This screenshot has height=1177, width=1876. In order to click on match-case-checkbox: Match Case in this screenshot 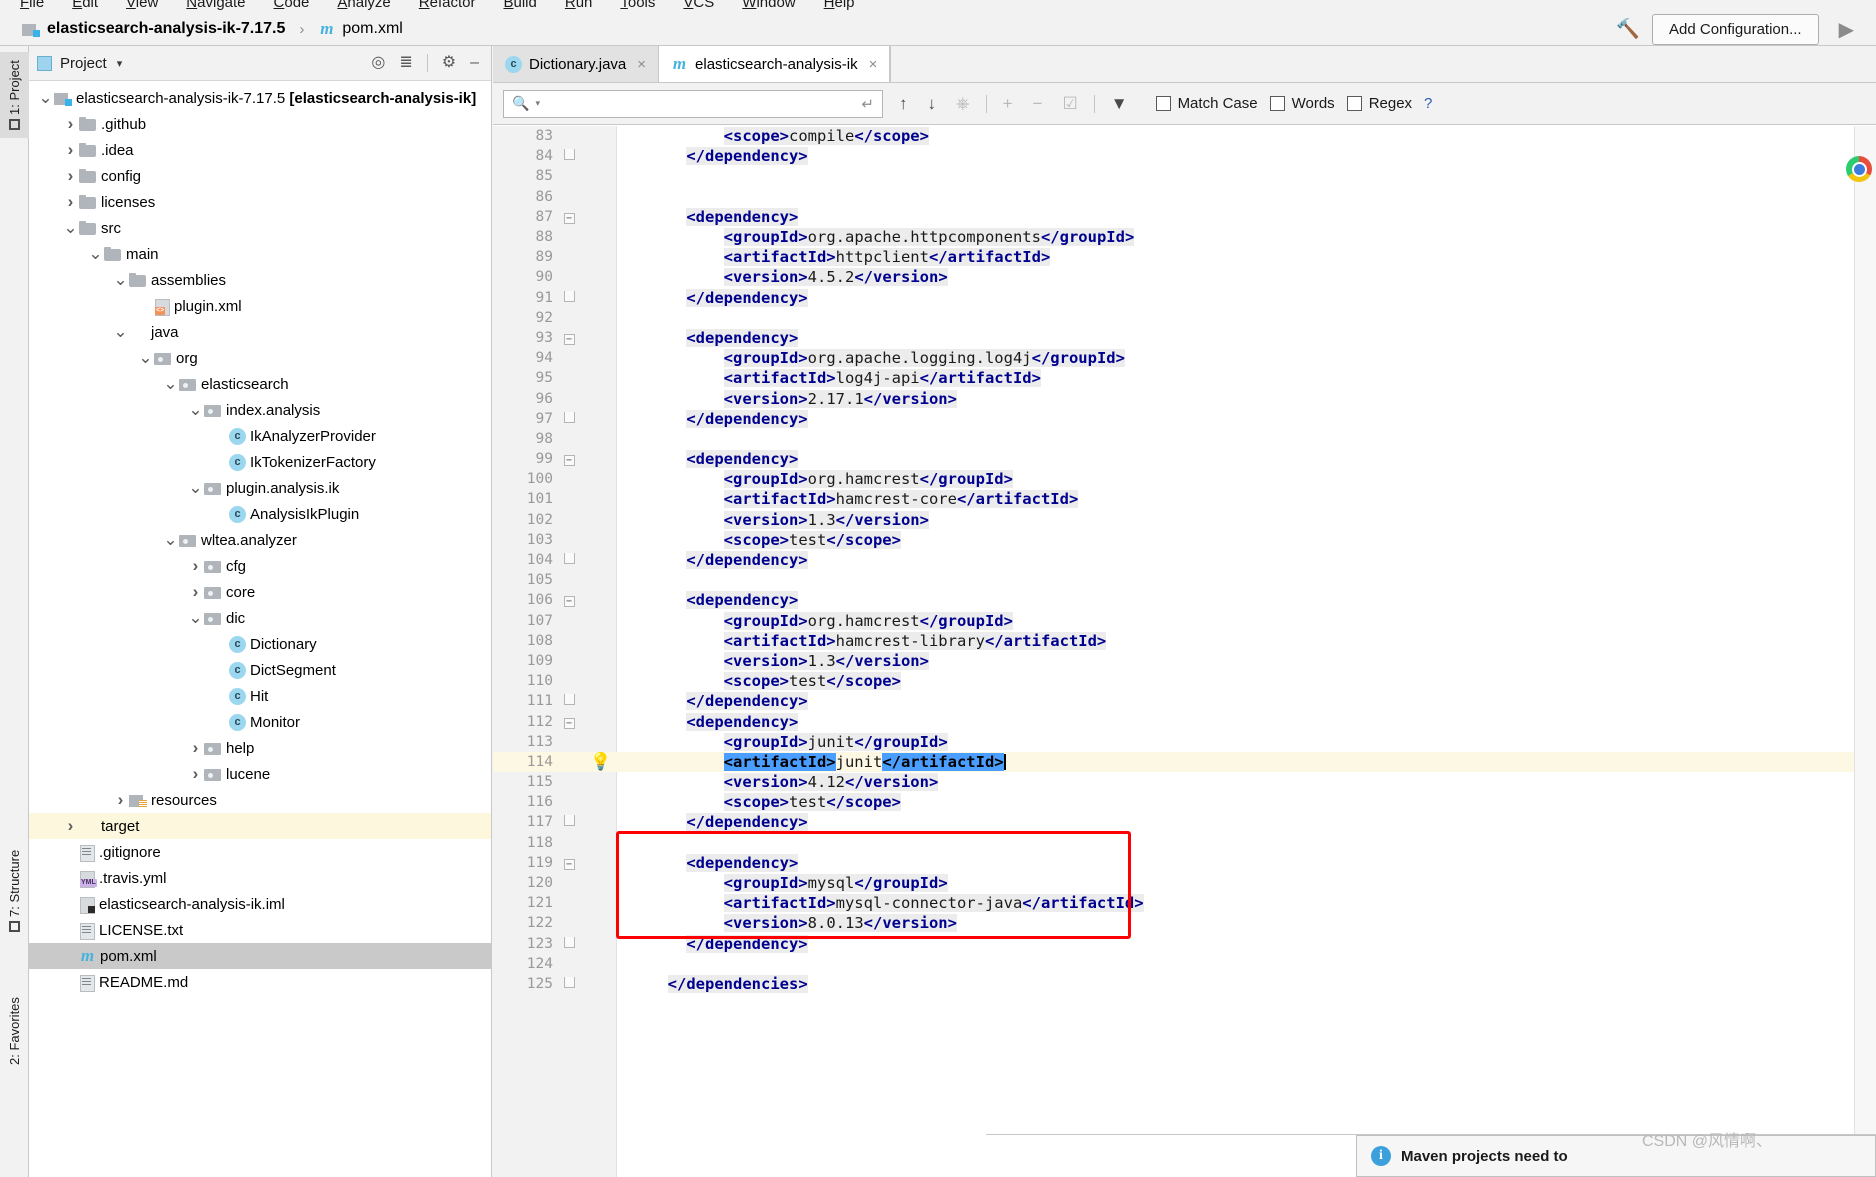, I will do `click(1206, 103)`.